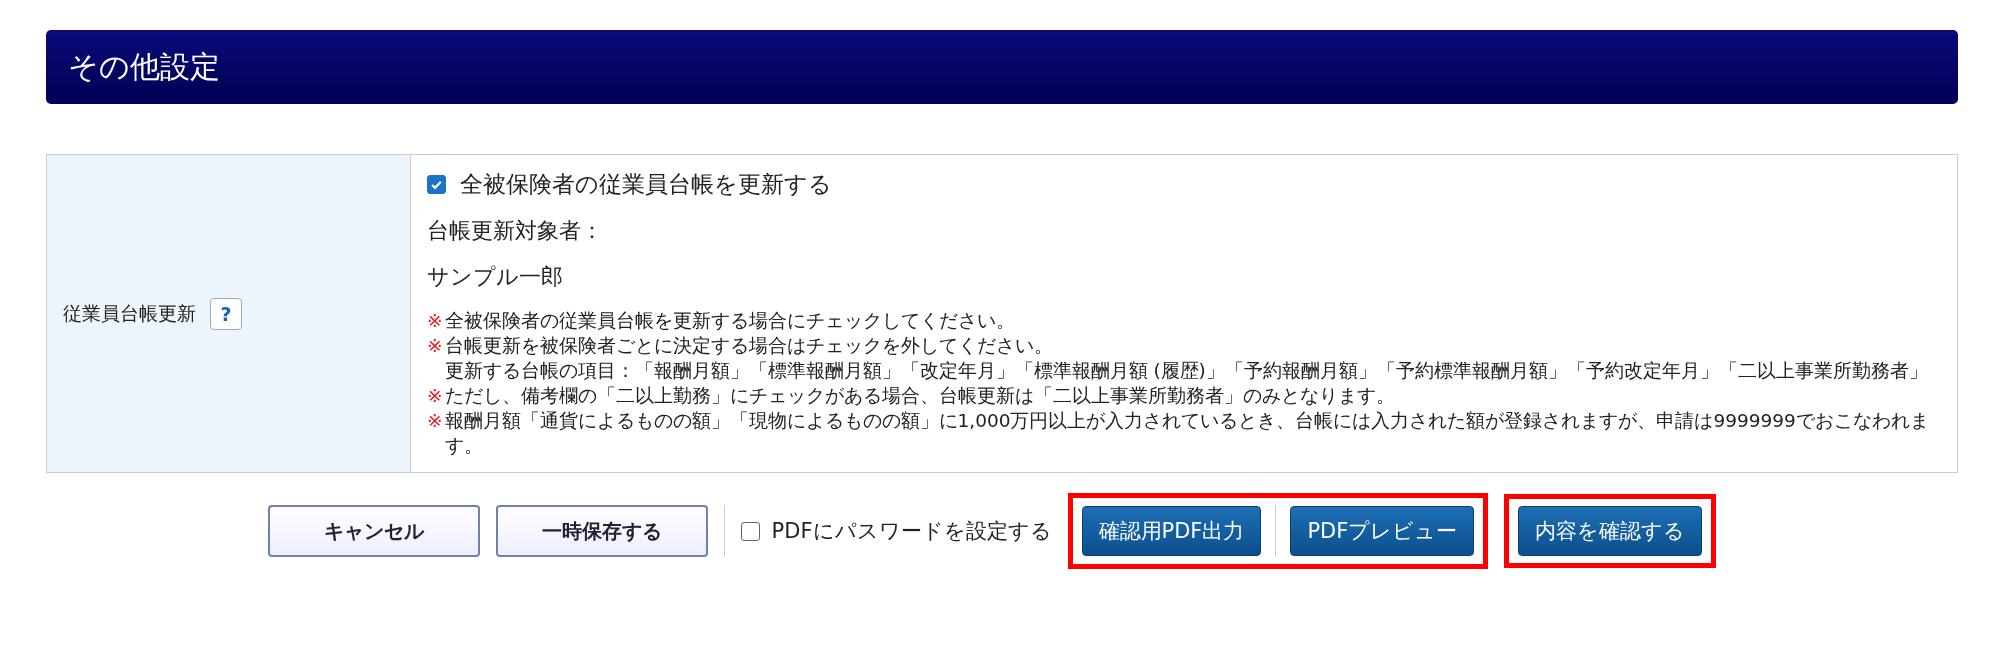 The height and width of the screenshot is (647, 2000). What do you see at coordinates (129, 313) in the screenshot?
I see `setting-label: 従業員台帳更新` at bounding box center [129, 313].